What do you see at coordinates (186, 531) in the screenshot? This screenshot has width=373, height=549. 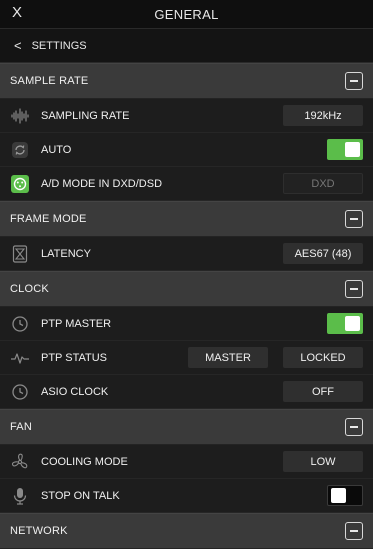 I see `section-network: NETWORK` at bounding box center [186, 531].